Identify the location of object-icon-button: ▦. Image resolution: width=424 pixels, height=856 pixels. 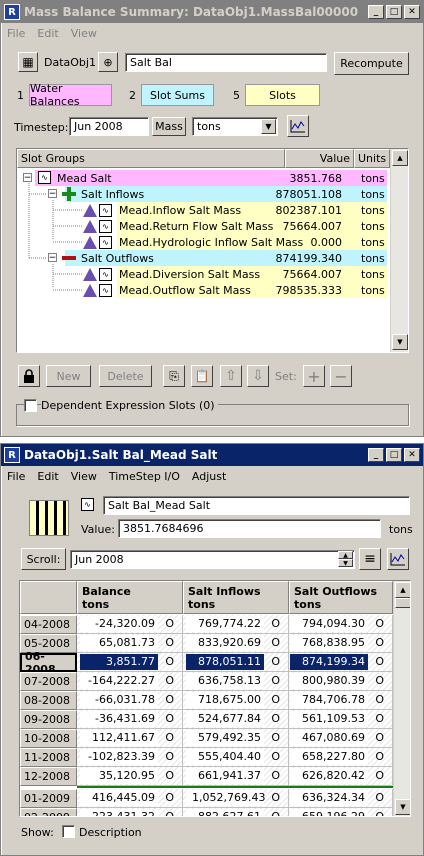
(28, 62).